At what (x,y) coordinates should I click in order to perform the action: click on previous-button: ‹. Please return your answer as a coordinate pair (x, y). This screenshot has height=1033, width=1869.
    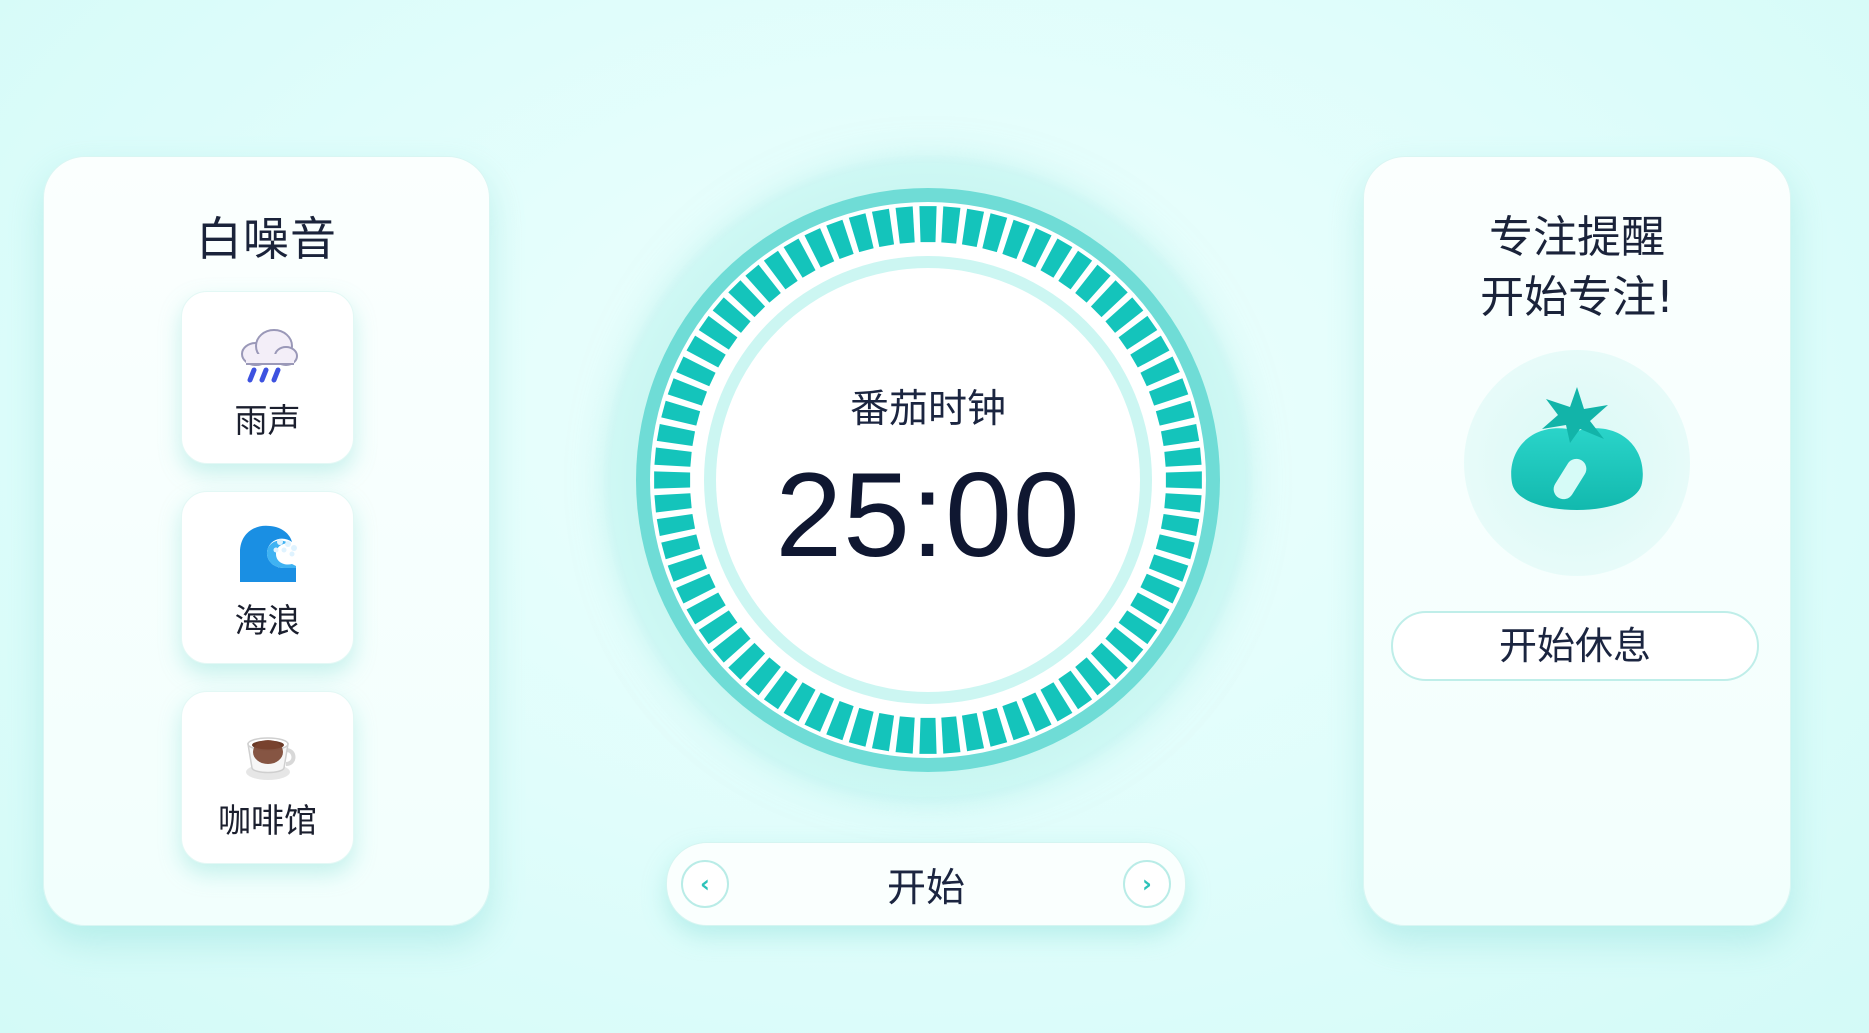
    Looking at the image, I should click on (705, 884).